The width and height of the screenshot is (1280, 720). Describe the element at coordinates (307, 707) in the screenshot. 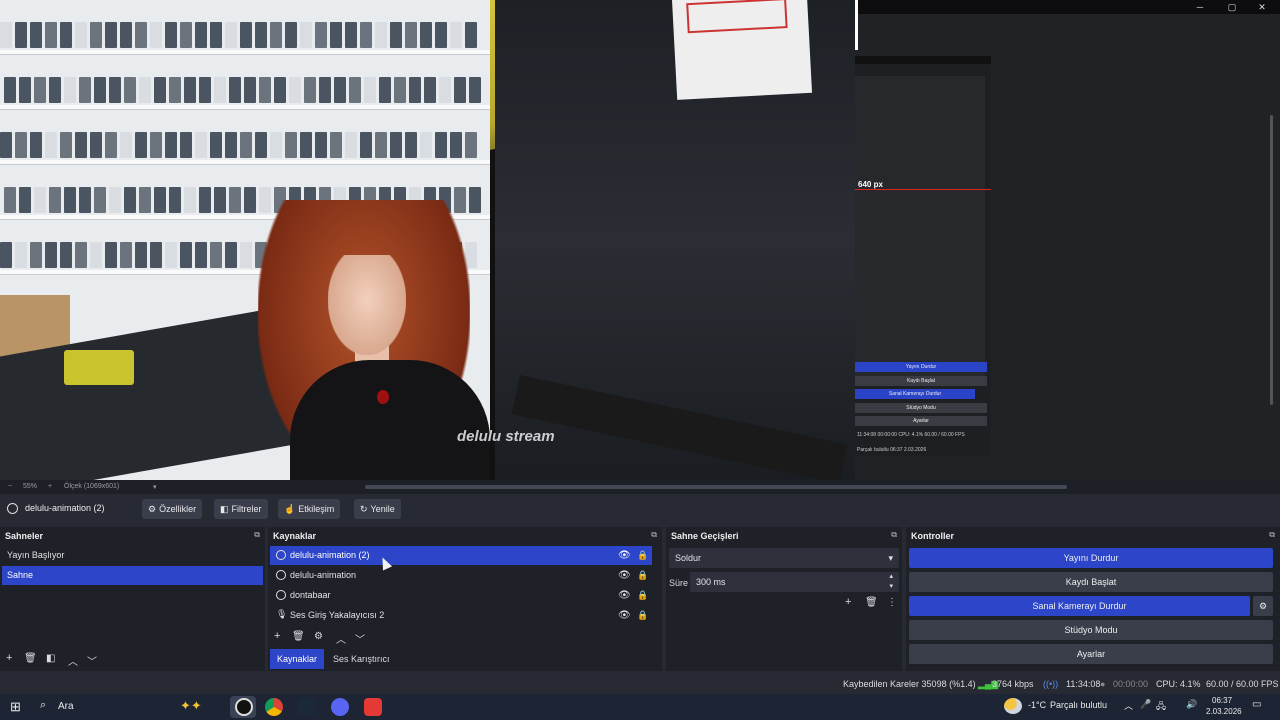

I see `steam-icon` at that location.